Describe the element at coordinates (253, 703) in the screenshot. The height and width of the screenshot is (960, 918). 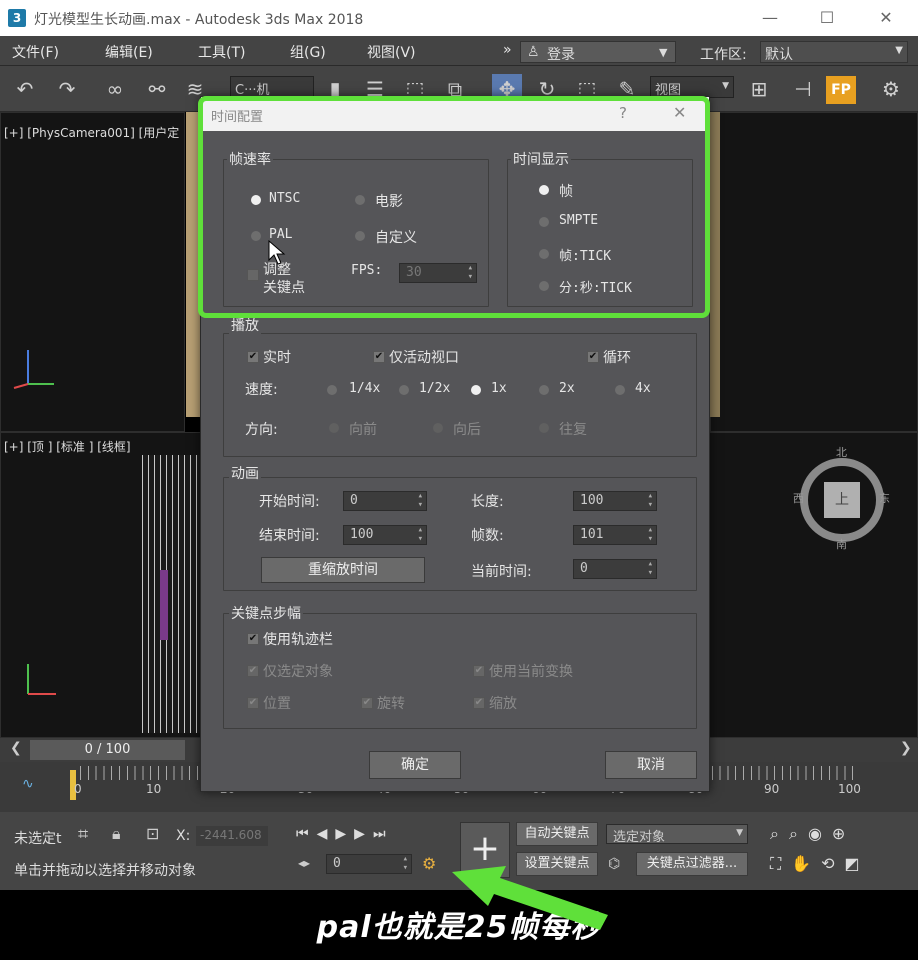
I see `position-checkbox: ✔` at that location.